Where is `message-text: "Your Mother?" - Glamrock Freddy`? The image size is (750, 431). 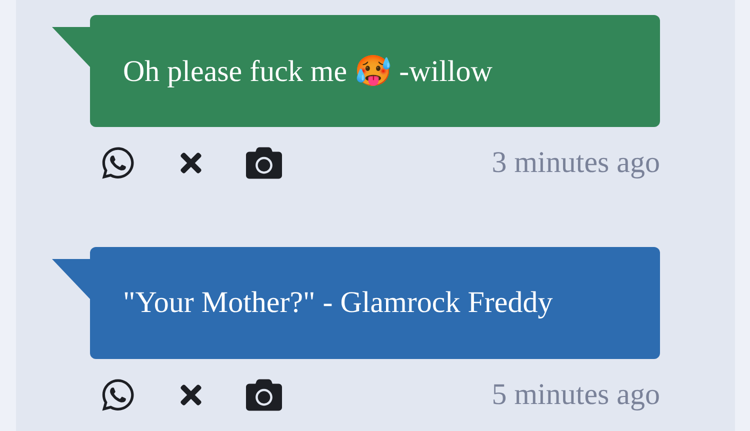
message-text: "Your Mother?" - Glamrock Freddy is located at coordinates (338, 303).